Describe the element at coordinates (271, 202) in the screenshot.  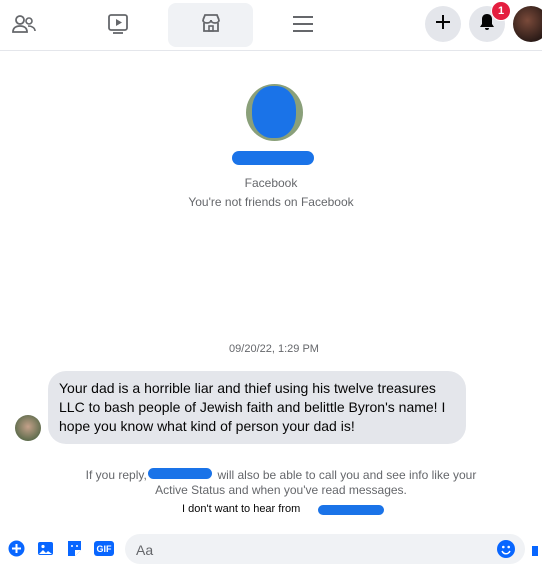
I see `friend-status: You're not friends on Facebook` at that location.